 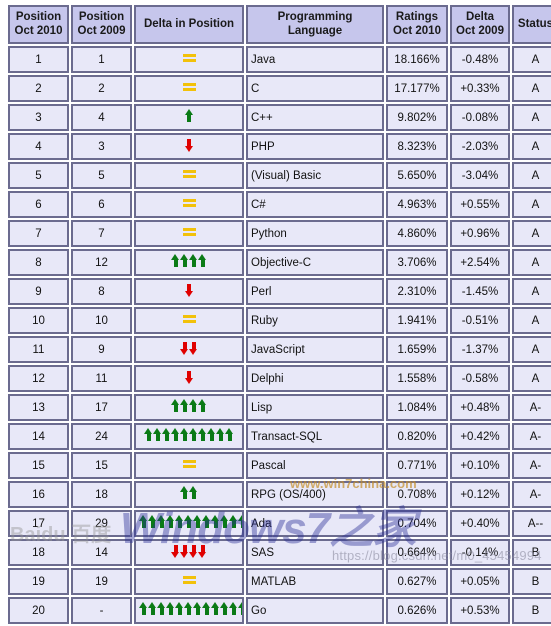 I want to click on cell-delta-ratings-2009: -2.03%, so click(x=480, y=146).